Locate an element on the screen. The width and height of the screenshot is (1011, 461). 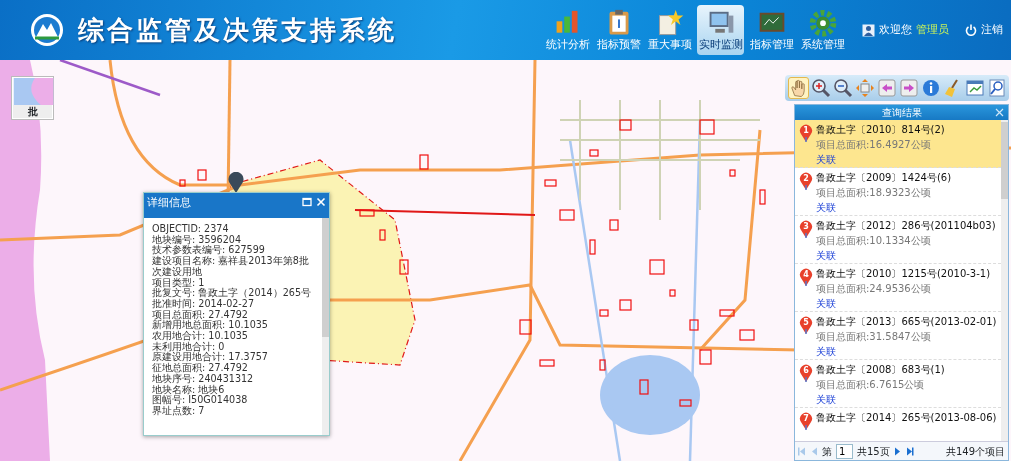
page-count: 共15页 is located at coordinates (873, 451).